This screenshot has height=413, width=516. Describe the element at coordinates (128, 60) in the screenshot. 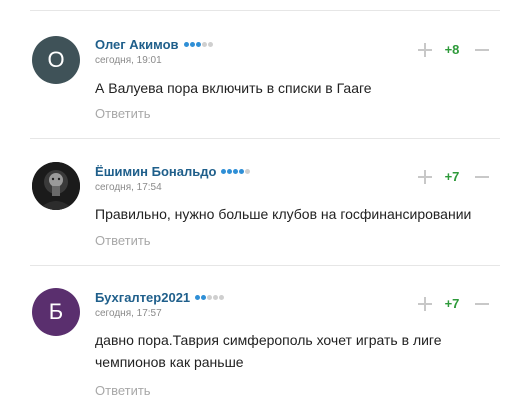

I see `comment-time: сегодня, 19:01` at that location.